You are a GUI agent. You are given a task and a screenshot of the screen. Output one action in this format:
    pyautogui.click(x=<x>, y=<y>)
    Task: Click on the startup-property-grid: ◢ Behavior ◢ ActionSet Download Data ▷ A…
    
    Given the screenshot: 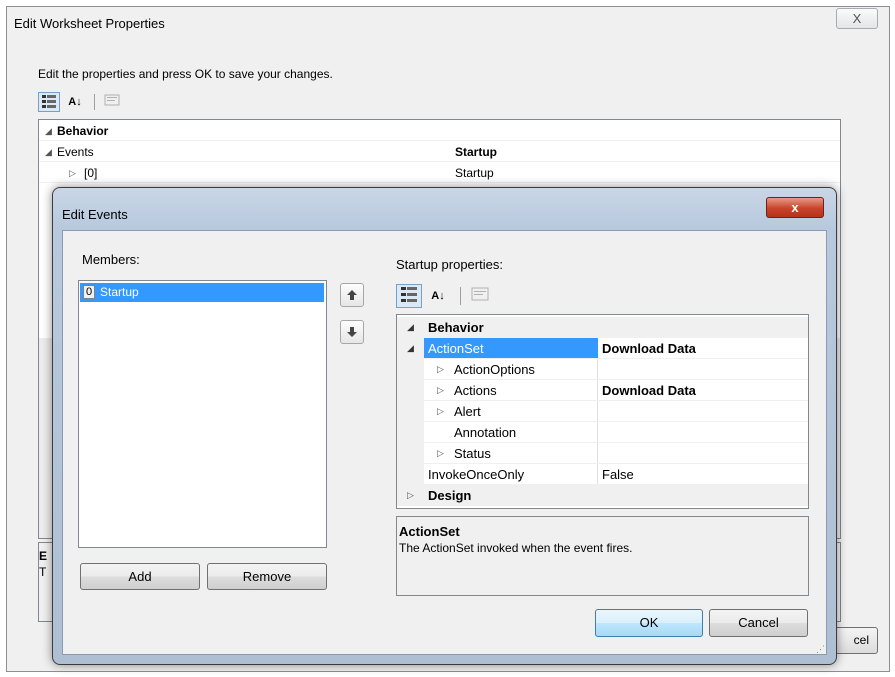 What is the action you would take?
    pyautogui.click(x=602, y=411)
    